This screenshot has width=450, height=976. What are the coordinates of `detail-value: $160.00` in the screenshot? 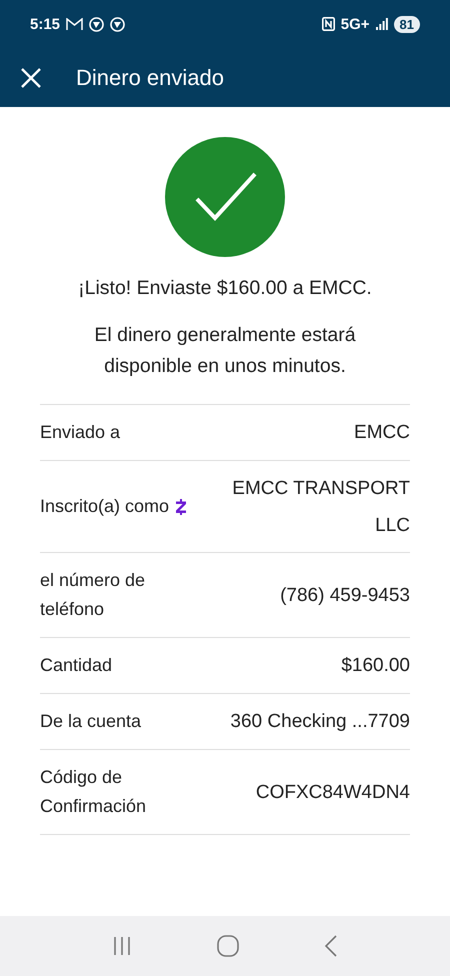 It's located at (375, 666).